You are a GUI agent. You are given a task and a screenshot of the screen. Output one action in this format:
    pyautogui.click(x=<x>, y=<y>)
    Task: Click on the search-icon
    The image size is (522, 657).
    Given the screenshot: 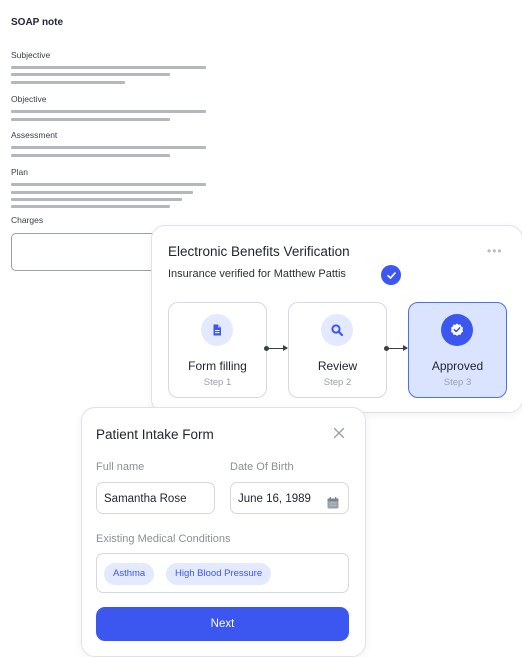 What is the action you would take?
    pyautogui.click(x=337, y=330)
    